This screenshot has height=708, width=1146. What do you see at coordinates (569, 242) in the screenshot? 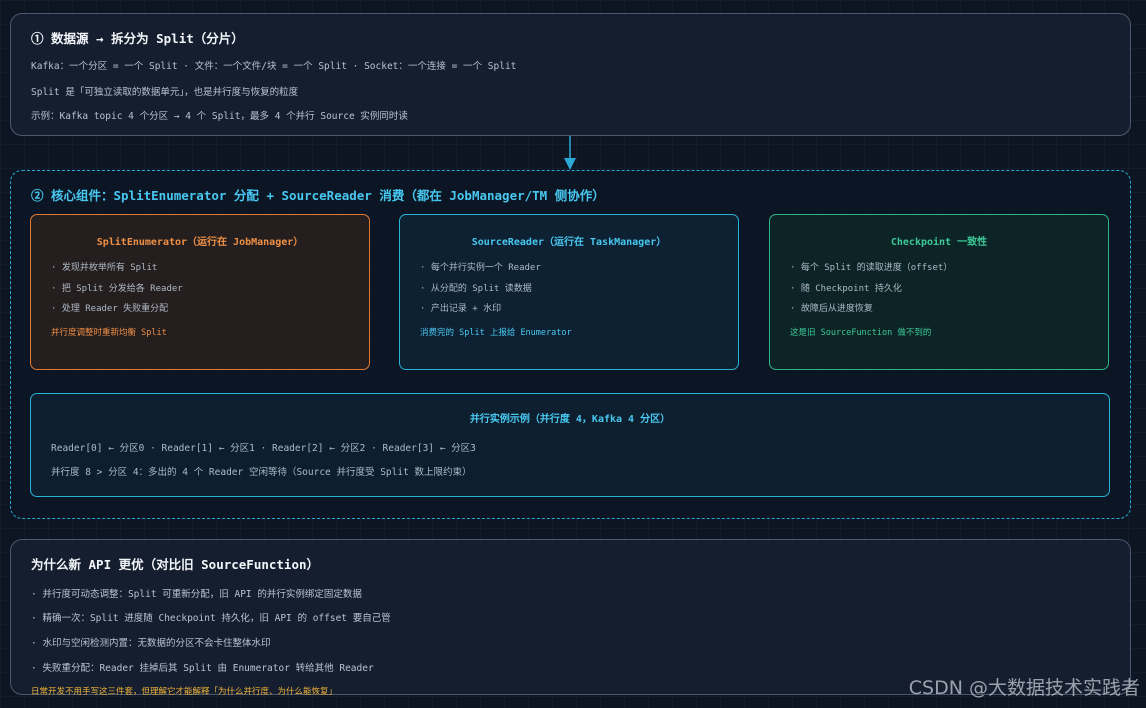
I see `source-reader-title: SourceReader（运行在 TaskManager）` at bounding box center [569, 242].